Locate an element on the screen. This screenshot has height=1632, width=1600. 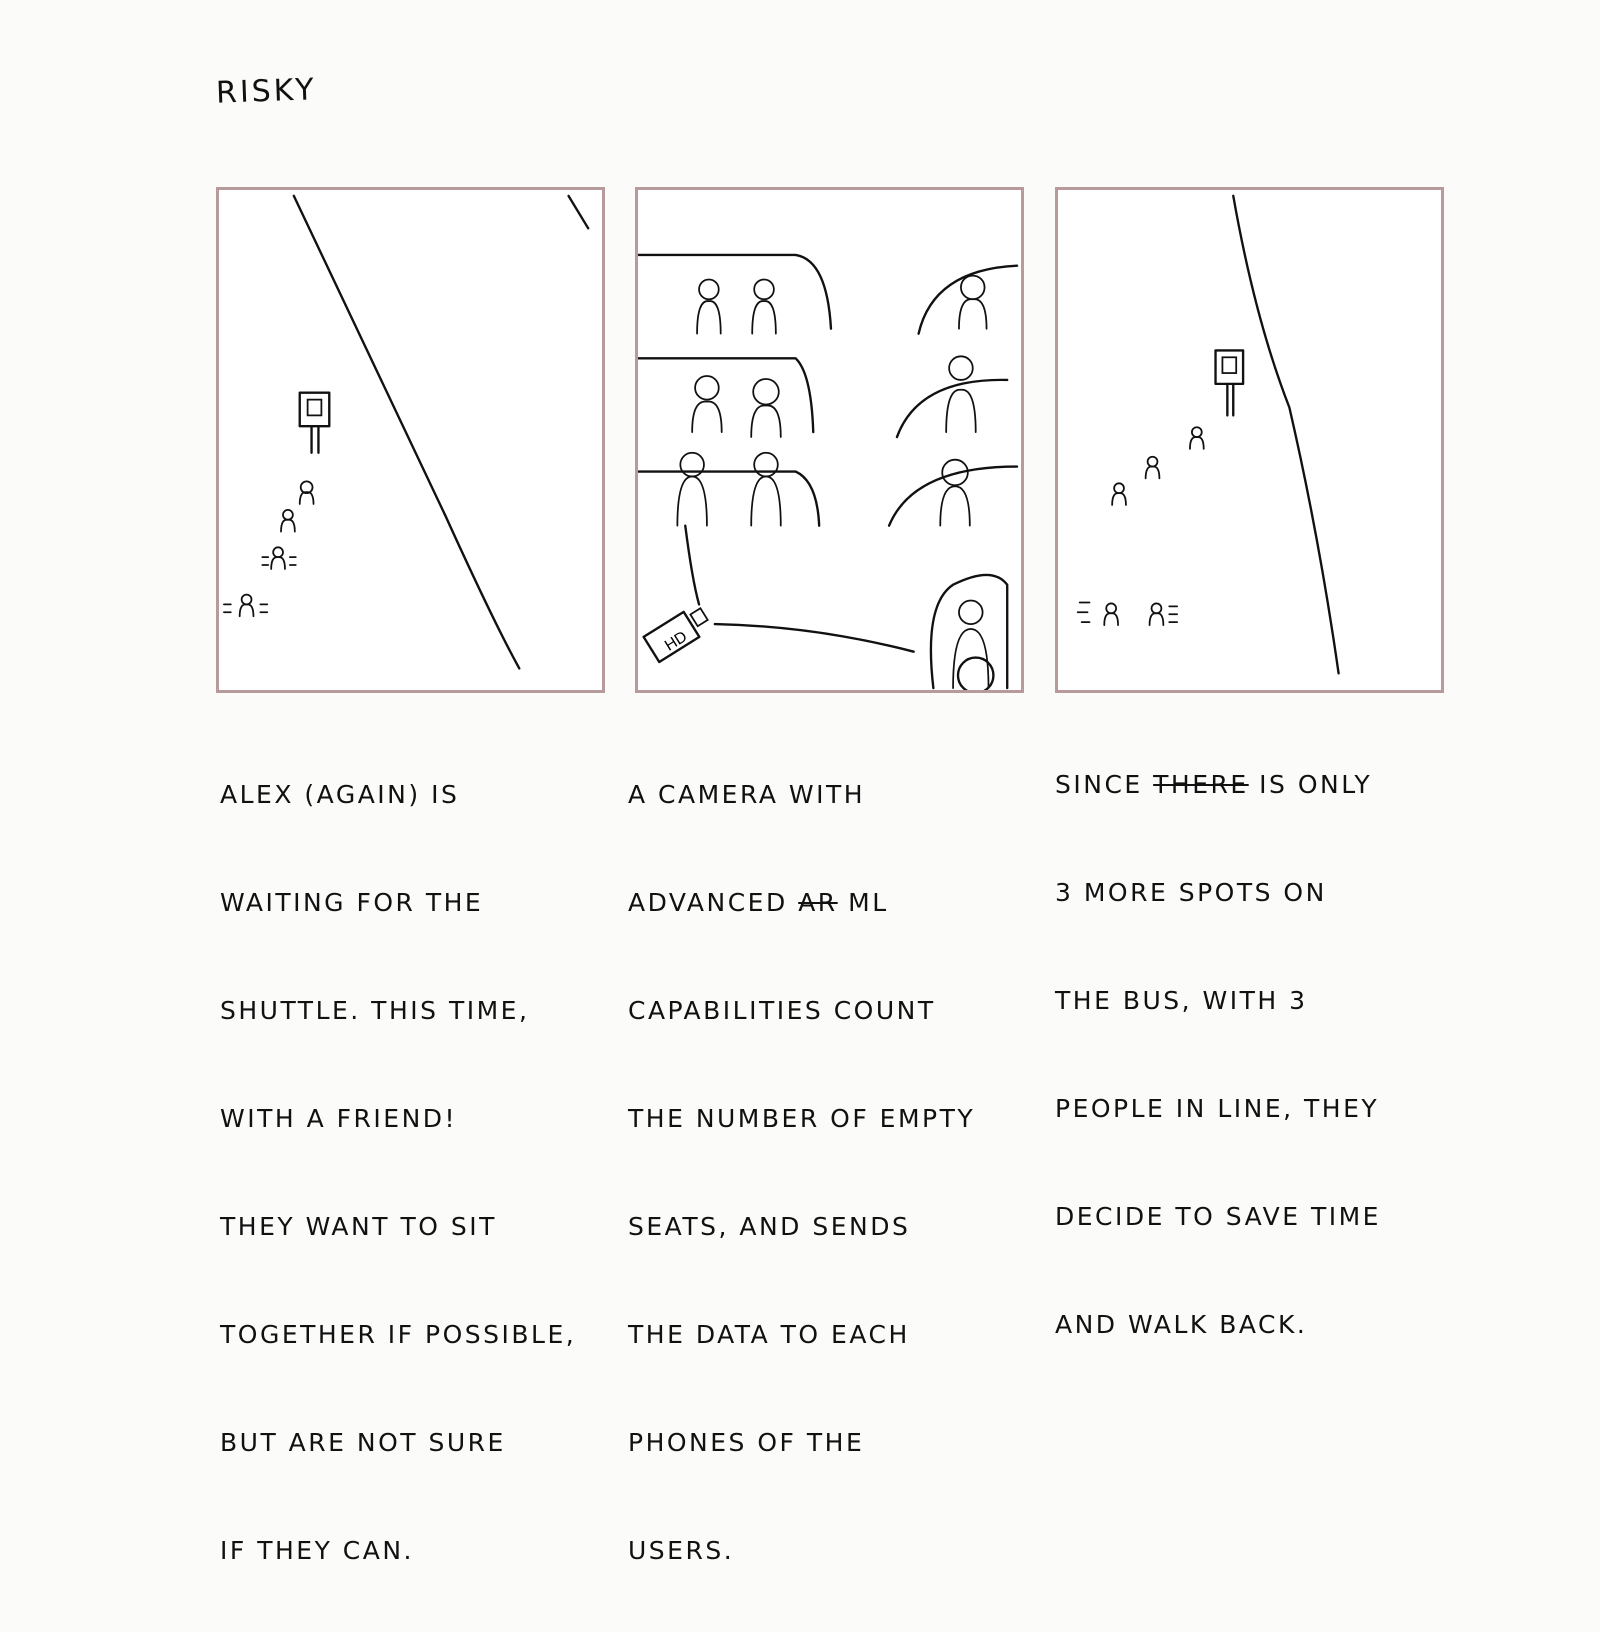
struck-word: THERE is located at coordinates (1201, 784).